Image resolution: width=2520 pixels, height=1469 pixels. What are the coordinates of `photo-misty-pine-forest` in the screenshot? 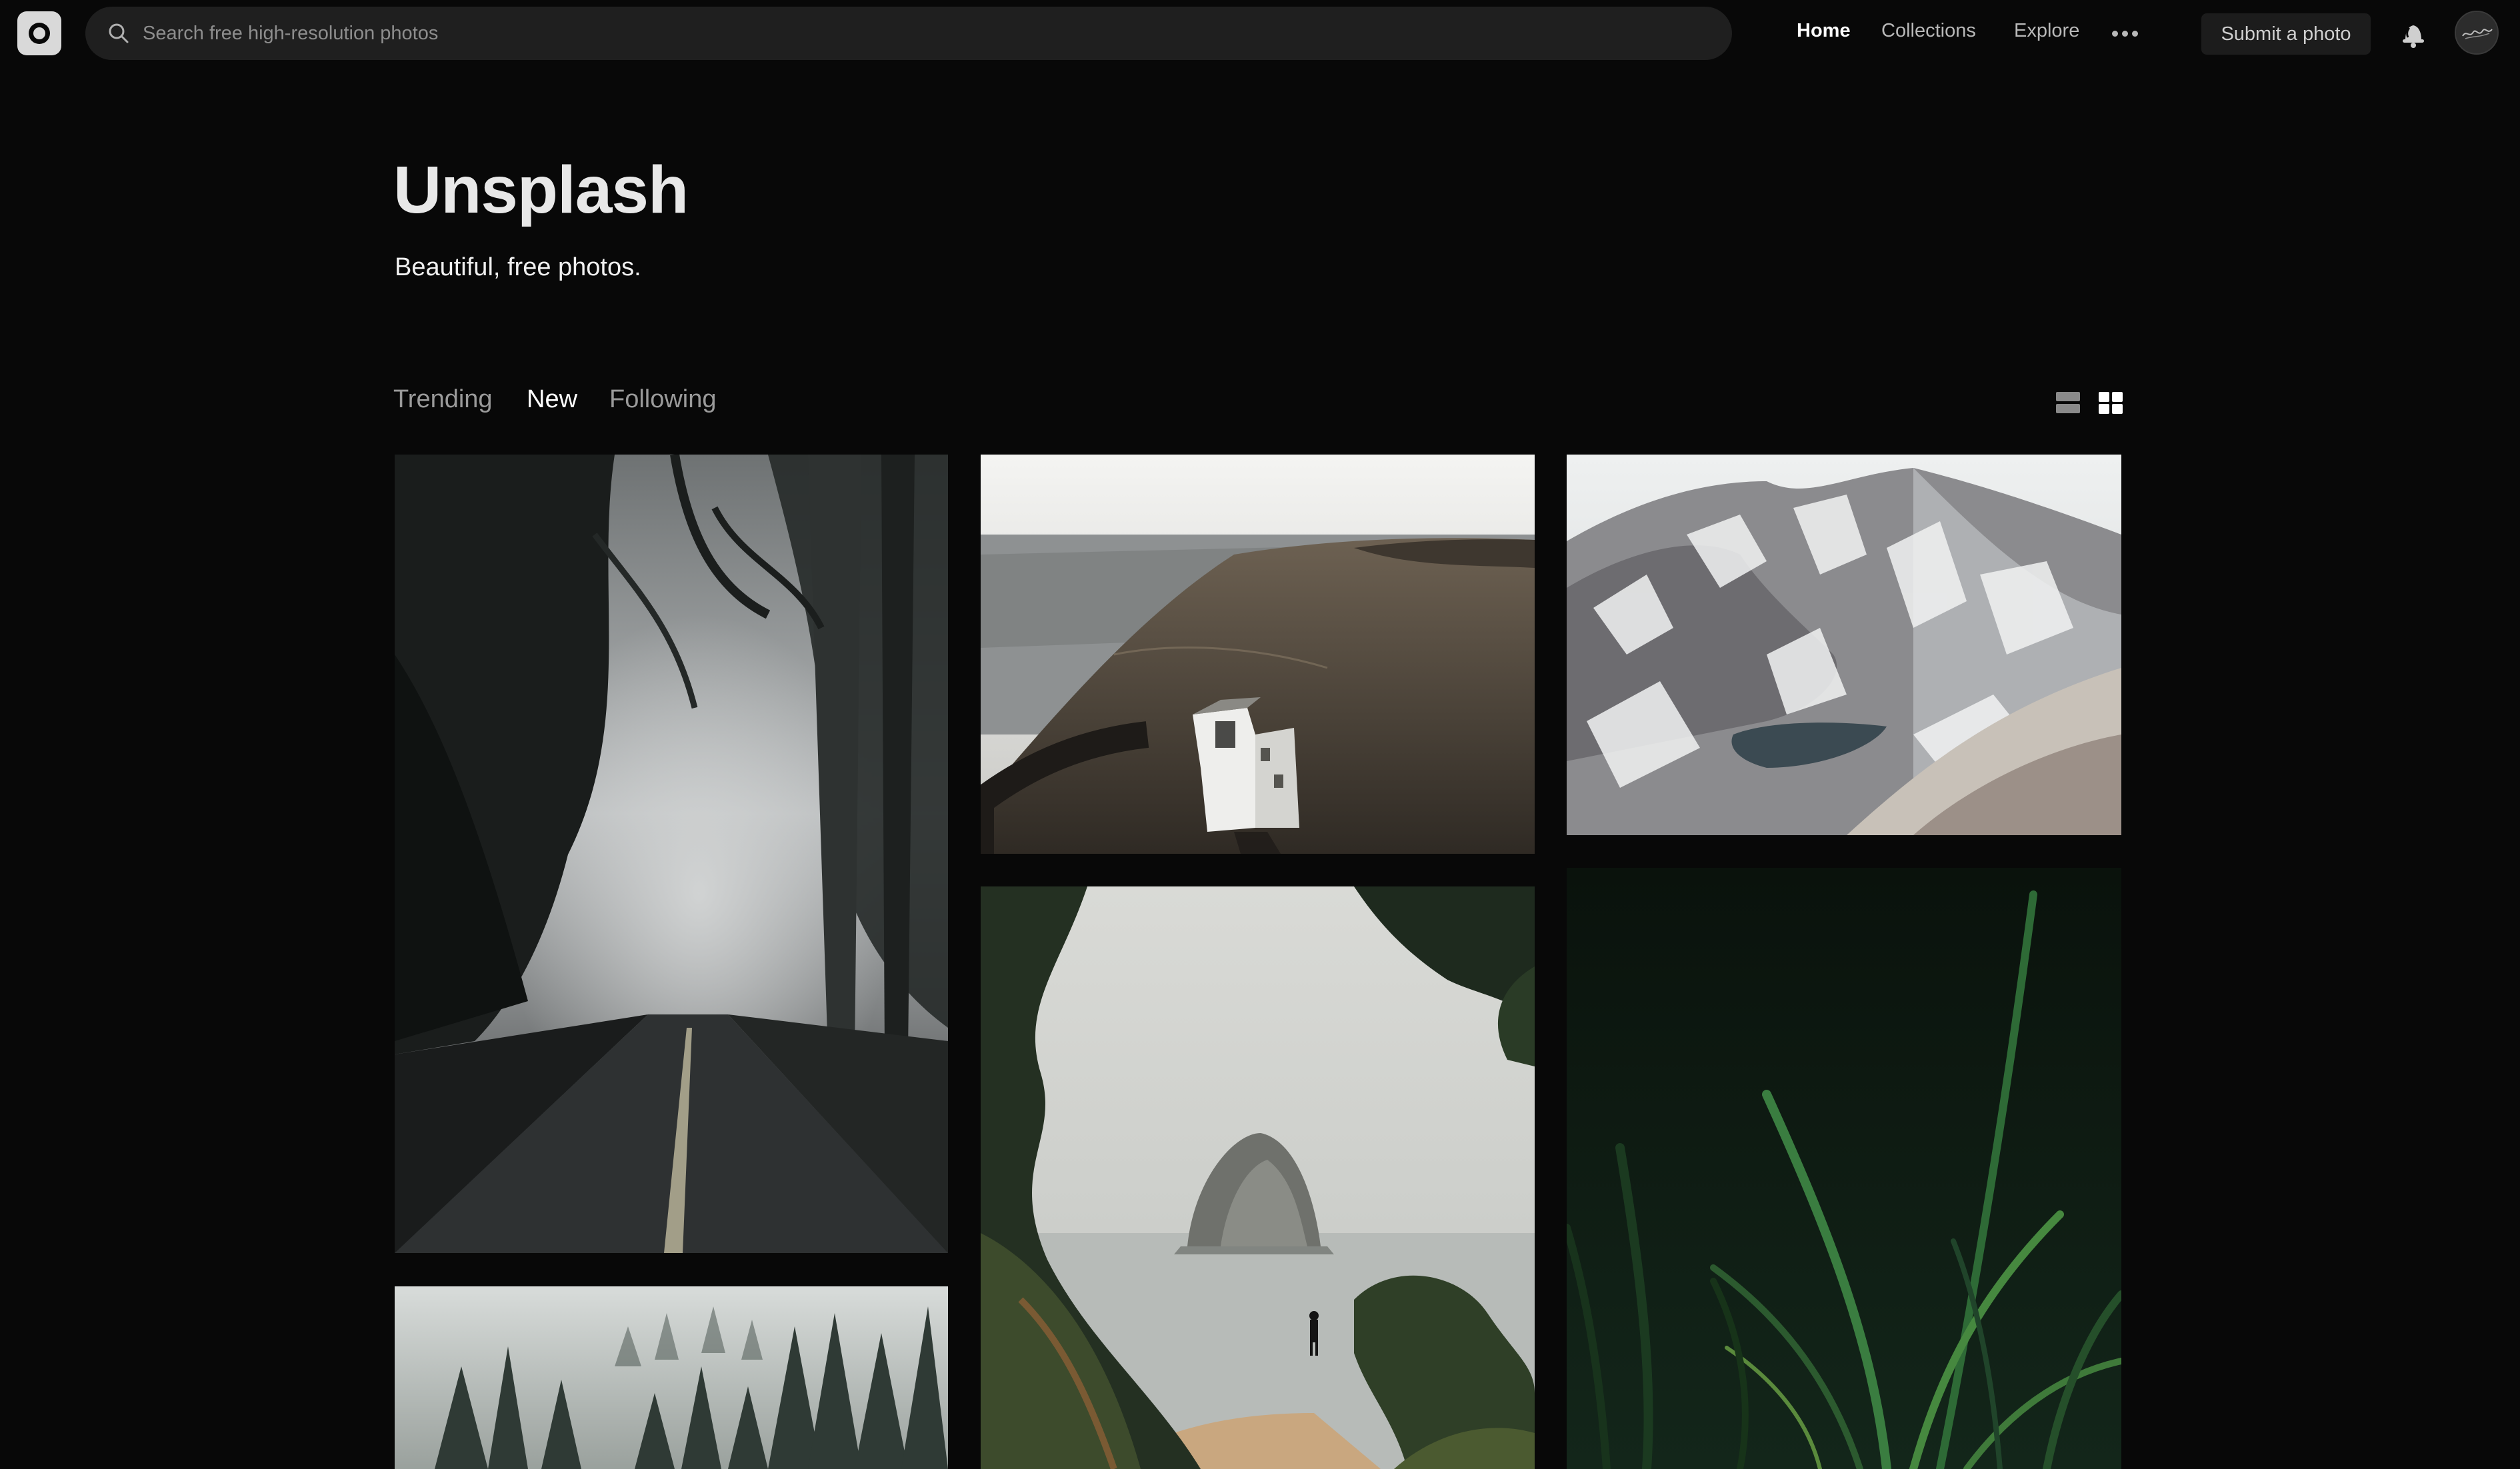 It's located at (671, 1378).